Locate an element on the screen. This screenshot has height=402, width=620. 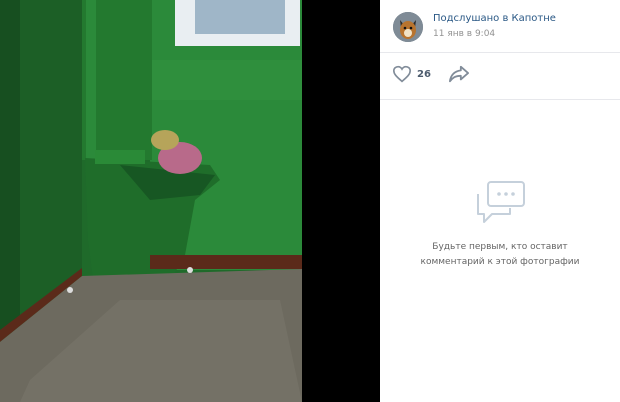
share-button is located at coordinates (459, 74).